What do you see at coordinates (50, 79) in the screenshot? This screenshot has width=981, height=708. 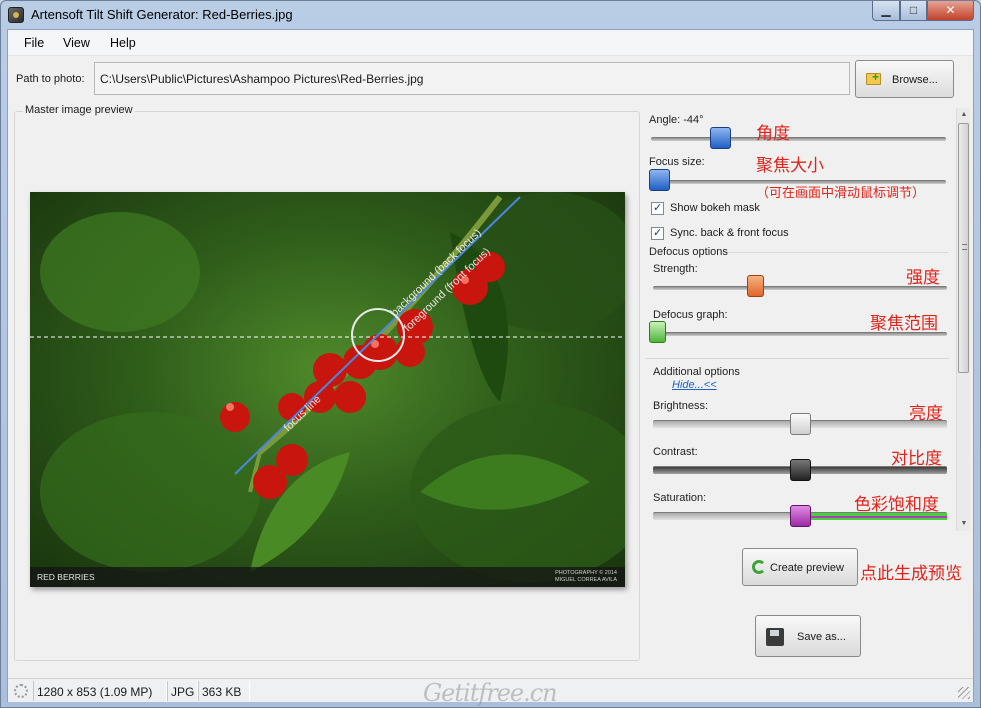 I see `path-label: Path to photo:` at bounding box center [50, 79].